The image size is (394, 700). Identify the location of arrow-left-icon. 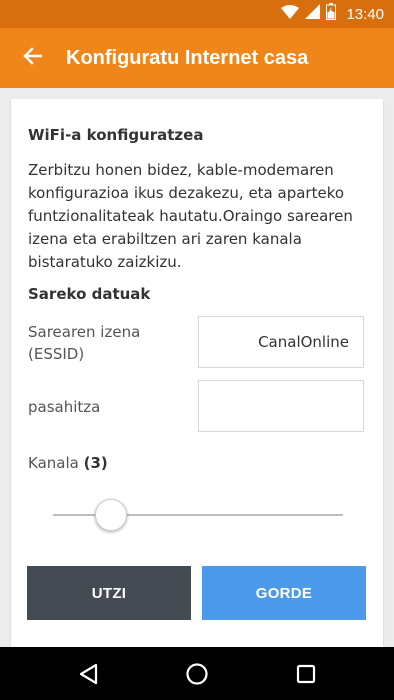
(32, 58).